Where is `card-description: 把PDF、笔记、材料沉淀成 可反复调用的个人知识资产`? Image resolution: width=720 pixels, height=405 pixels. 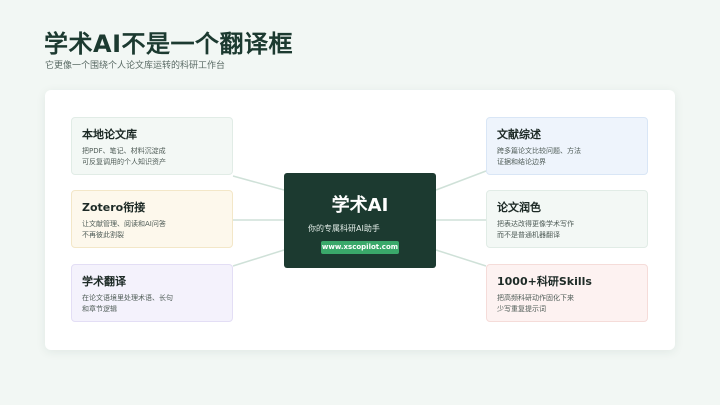 card-description: 把PDF、笔记、材料沉淀成 可反复调用的个人知识资产 is located at coordinates (124, 156).